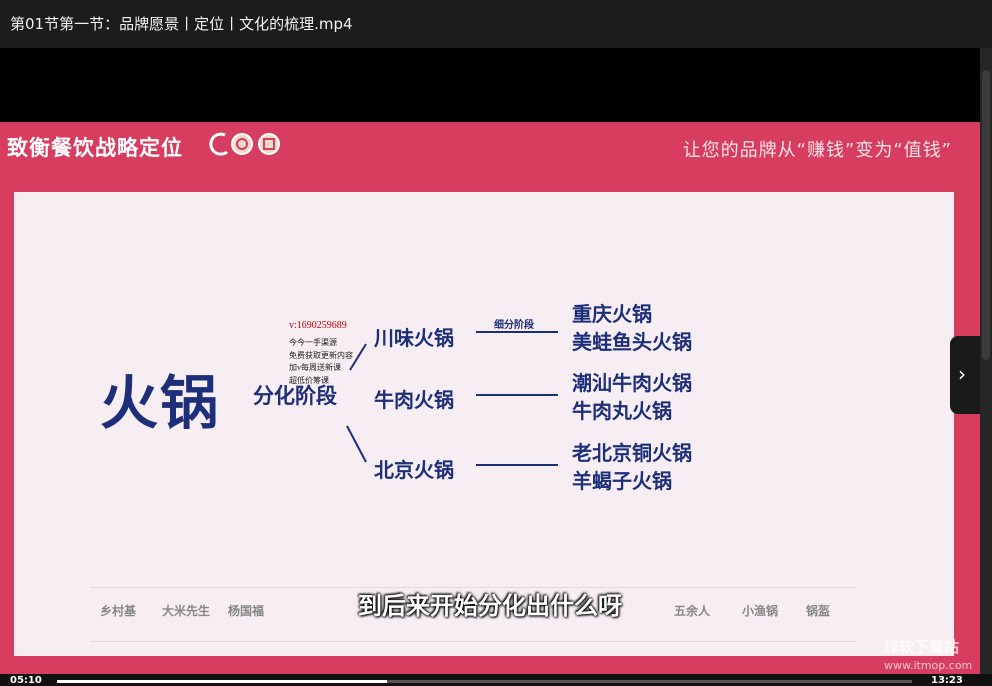 Image resolution: width=992 pixels, height=686 pixels. What do you see at coordinates (632, 383) in the screenshot?
I see `leaf-item: 潮汕牛肉火锅` at bounding box center [632, 383].